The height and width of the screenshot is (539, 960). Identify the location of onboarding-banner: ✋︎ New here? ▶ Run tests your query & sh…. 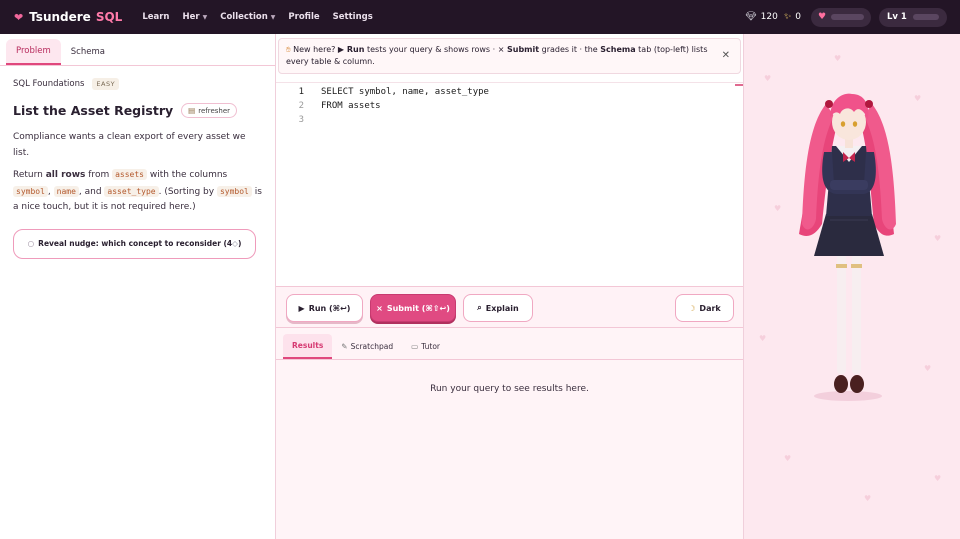
(509, 56).